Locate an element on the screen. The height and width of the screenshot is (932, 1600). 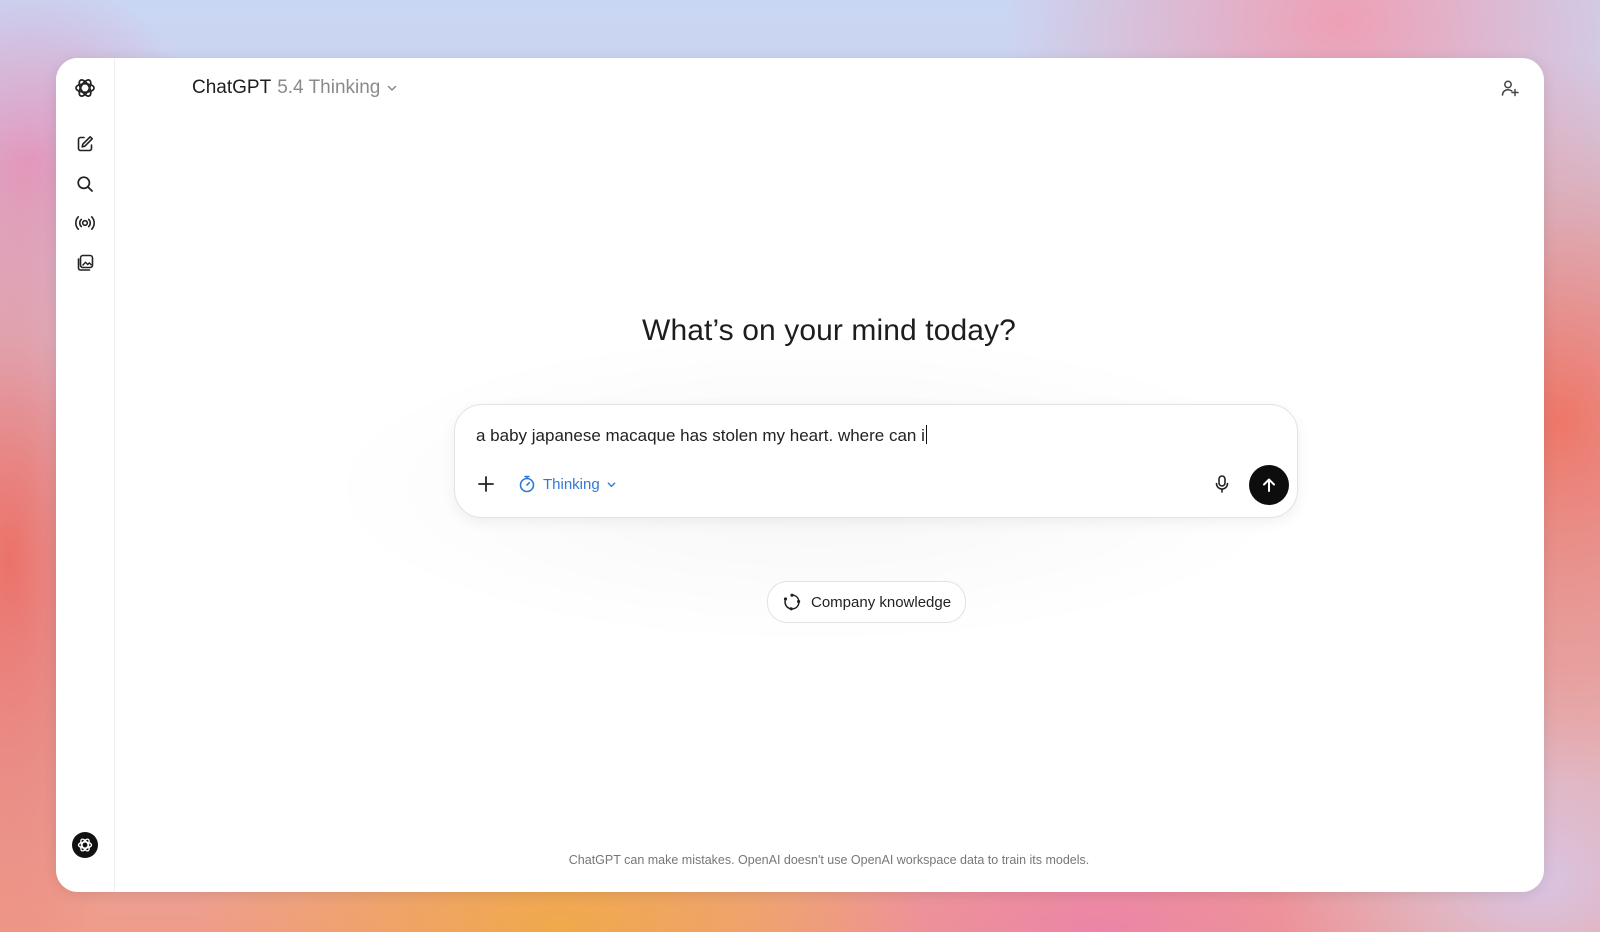
temporary-chat-icon is located at coordinates (1541, 88).